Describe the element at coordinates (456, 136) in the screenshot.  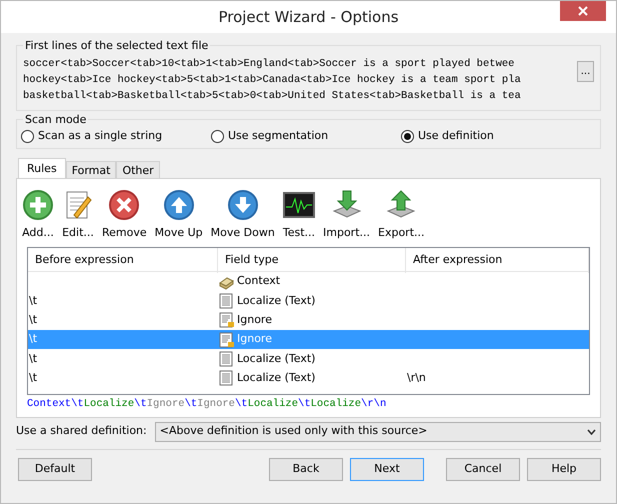
I see `radio-label: Use definition` at that location.